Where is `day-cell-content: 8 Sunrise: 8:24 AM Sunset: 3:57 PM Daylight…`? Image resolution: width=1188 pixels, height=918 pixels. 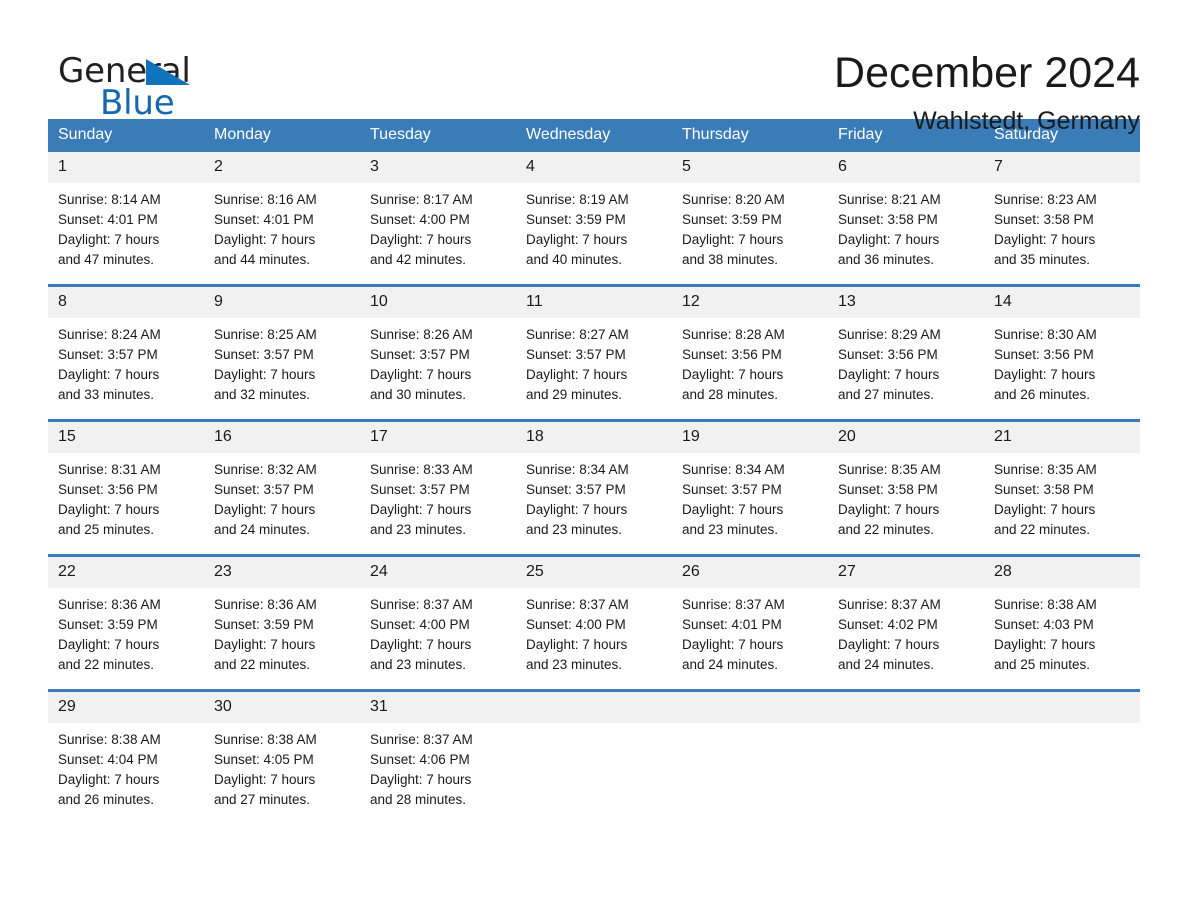 day-cell-content: 8 Sunrise: 8:24 AM Sunset: 3:57 PM Daylight… is located at coordinates (126, 353).